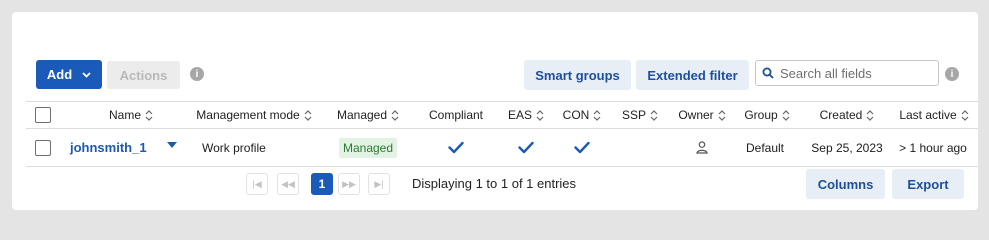  I want to click on add-button: Add, so click(69, 74).